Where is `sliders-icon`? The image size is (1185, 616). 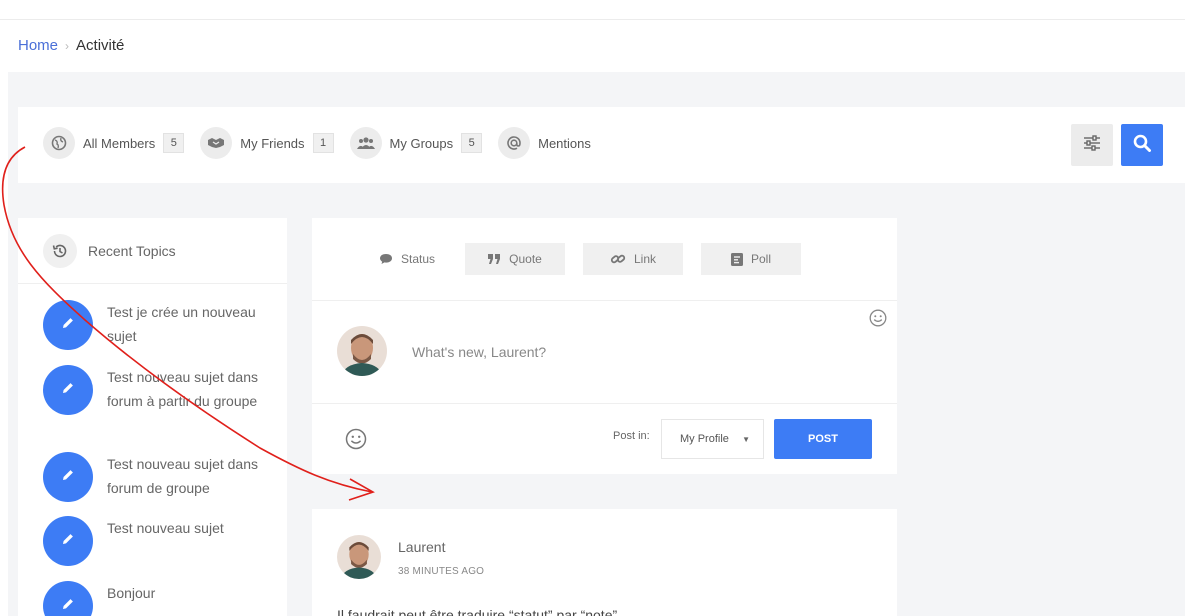
sliders-icon is located at coordinates (1092, 145).